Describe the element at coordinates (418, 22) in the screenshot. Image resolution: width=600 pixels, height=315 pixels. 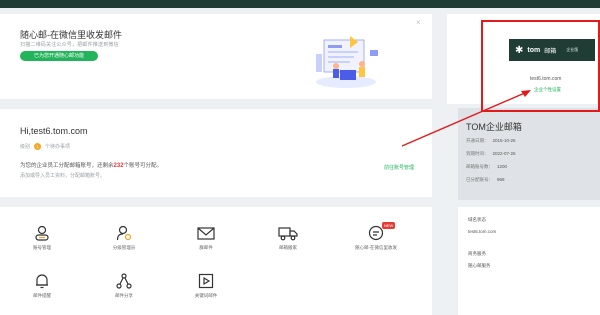
I see `close-icon: ×` at that location.